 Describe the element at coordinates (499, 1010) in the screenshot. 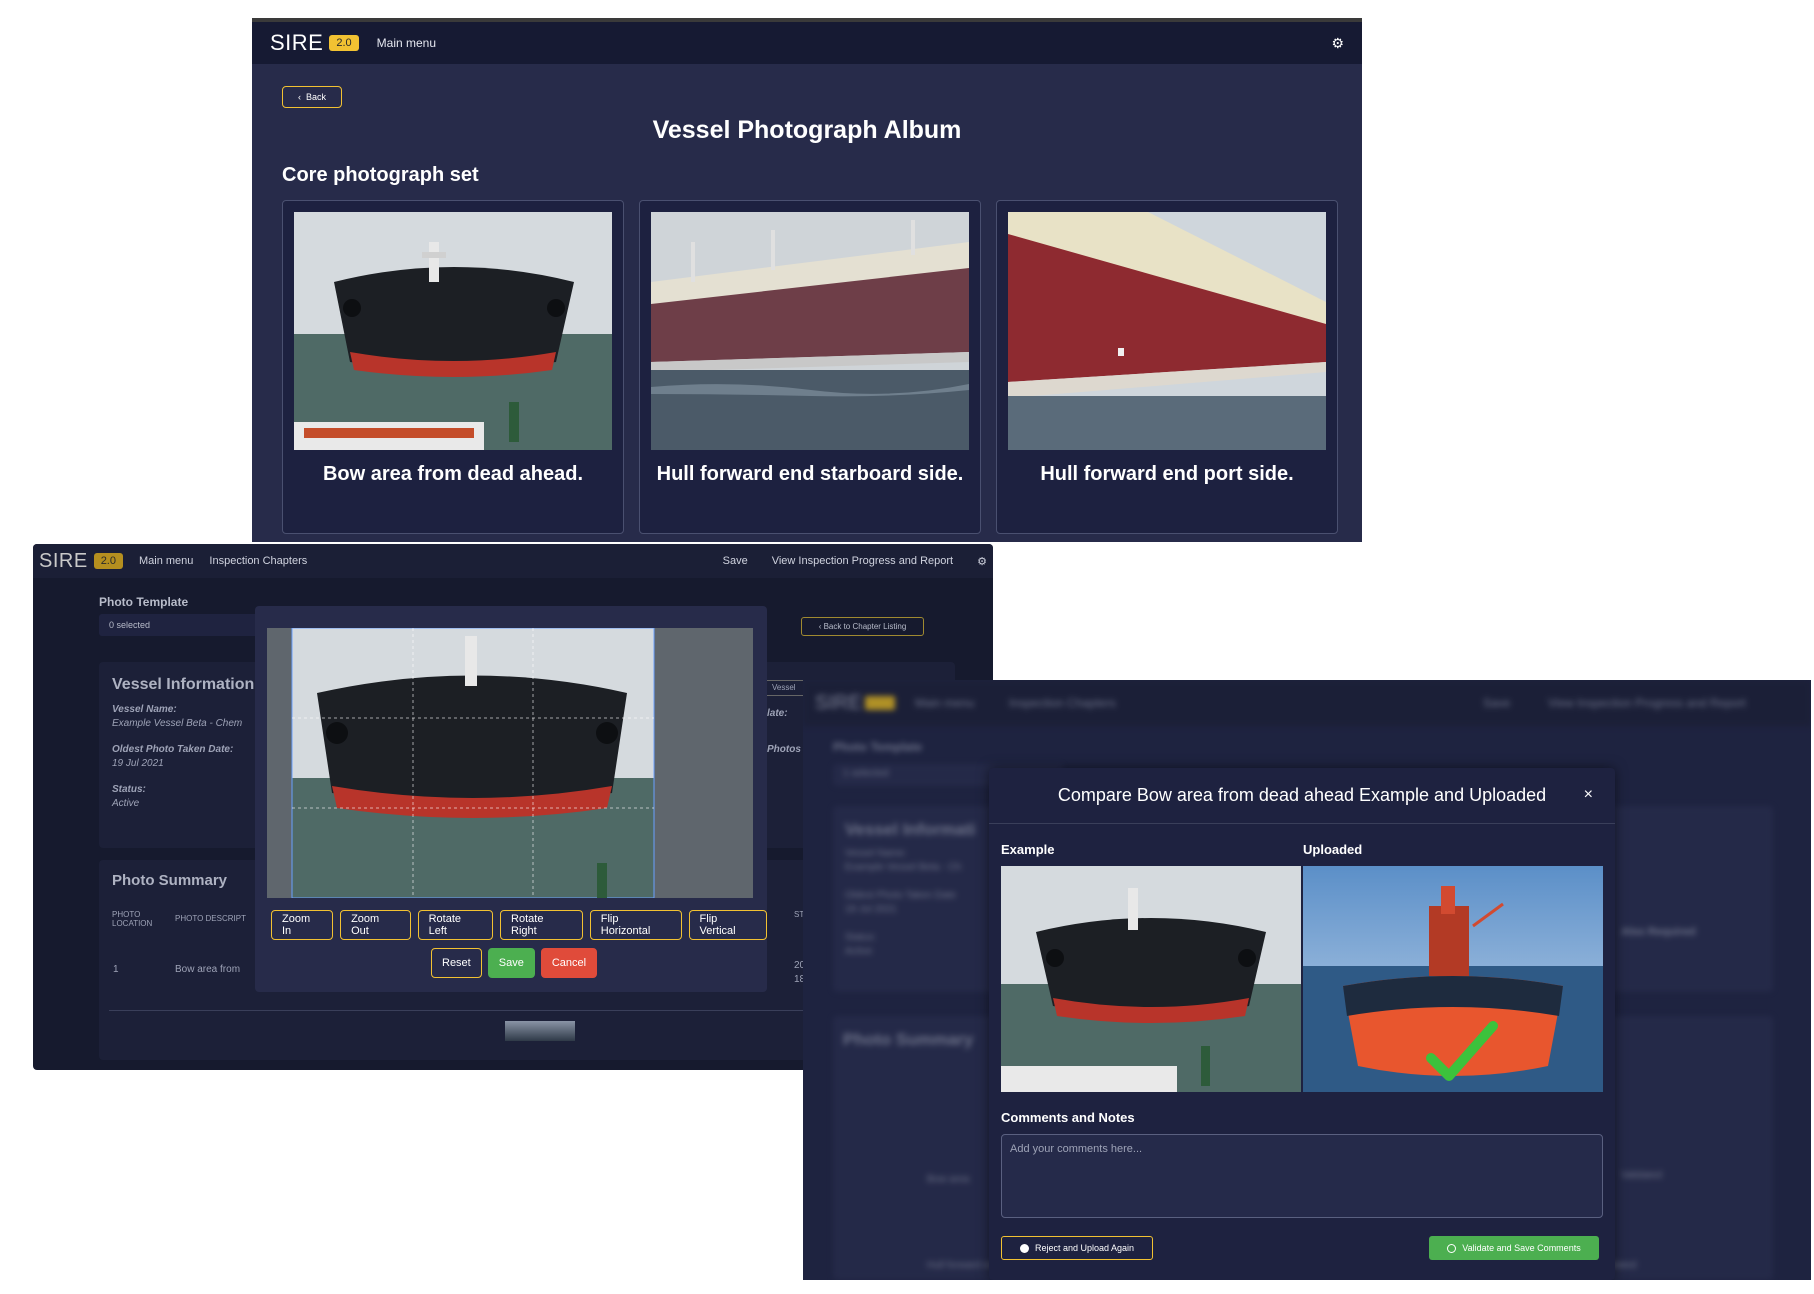

I see `table-divider` at that location.